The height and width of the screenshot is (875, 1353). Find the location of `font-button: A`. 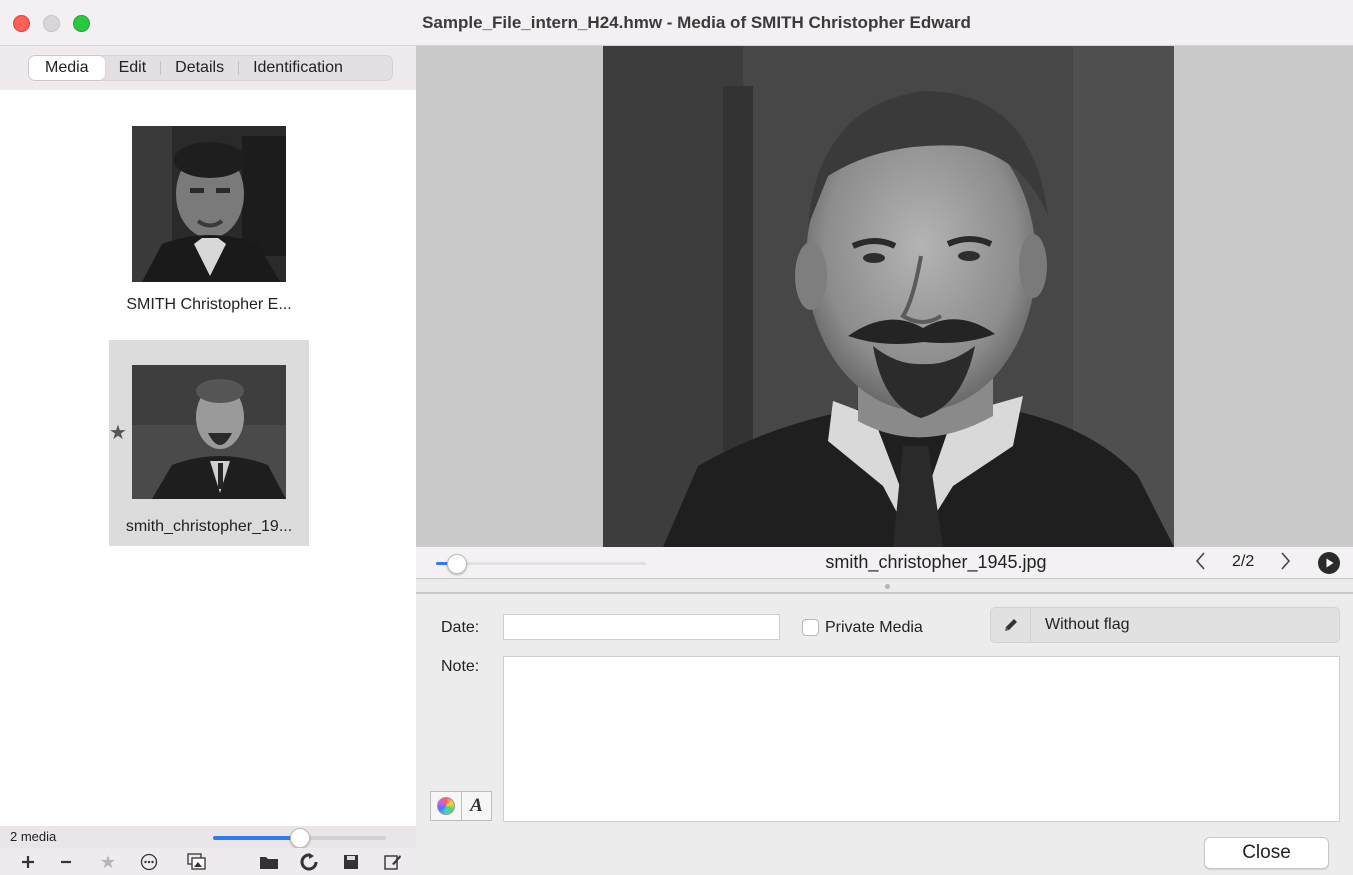

font-button: A is located at coordinates (475, 806).